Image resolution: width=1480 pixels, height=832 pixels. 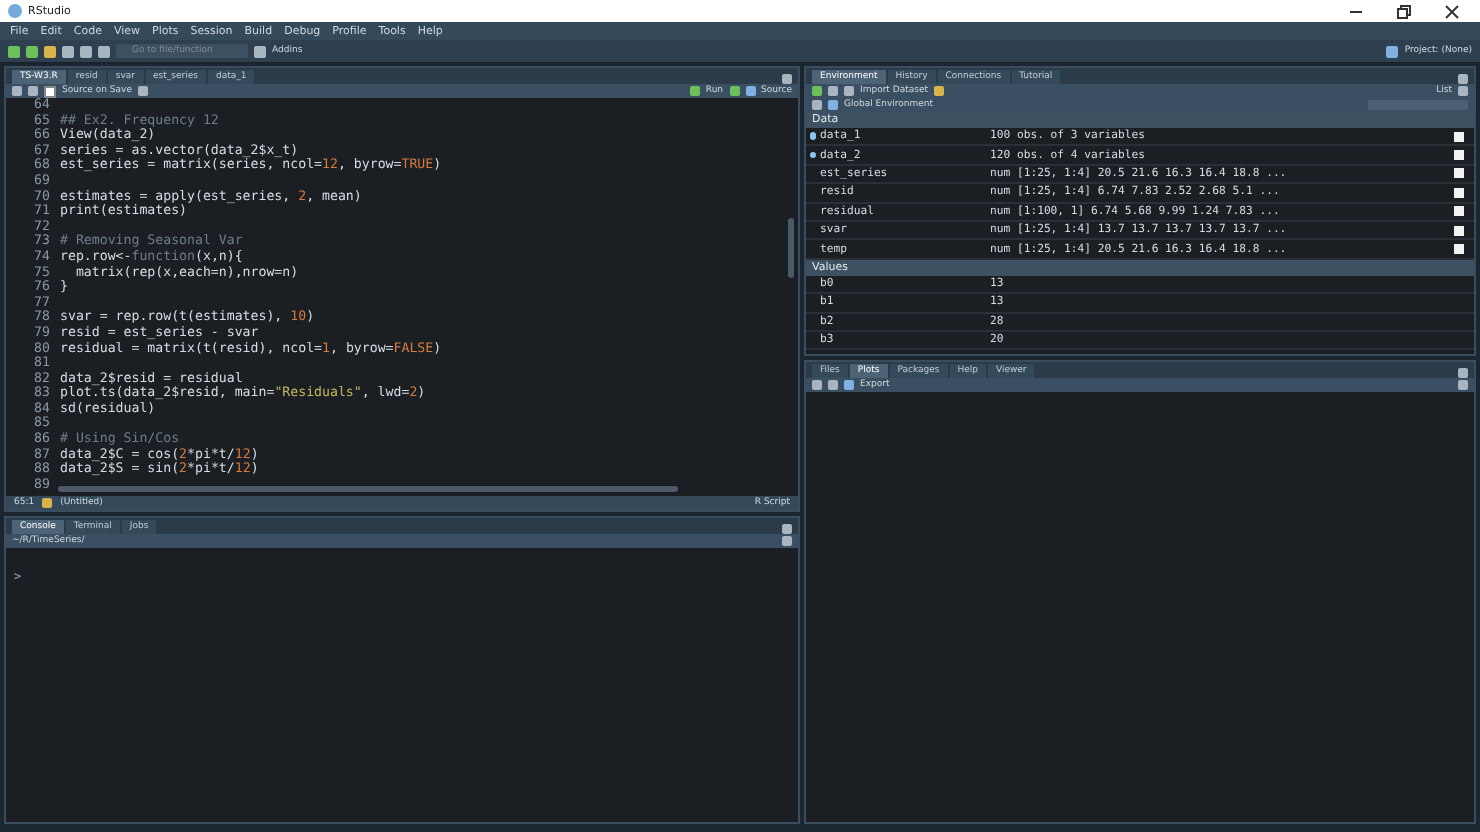 What do you see at coordinates (15, 11) in the screenshot?
I see `rstudio-logo-icon` at bounding box center [15, 11].